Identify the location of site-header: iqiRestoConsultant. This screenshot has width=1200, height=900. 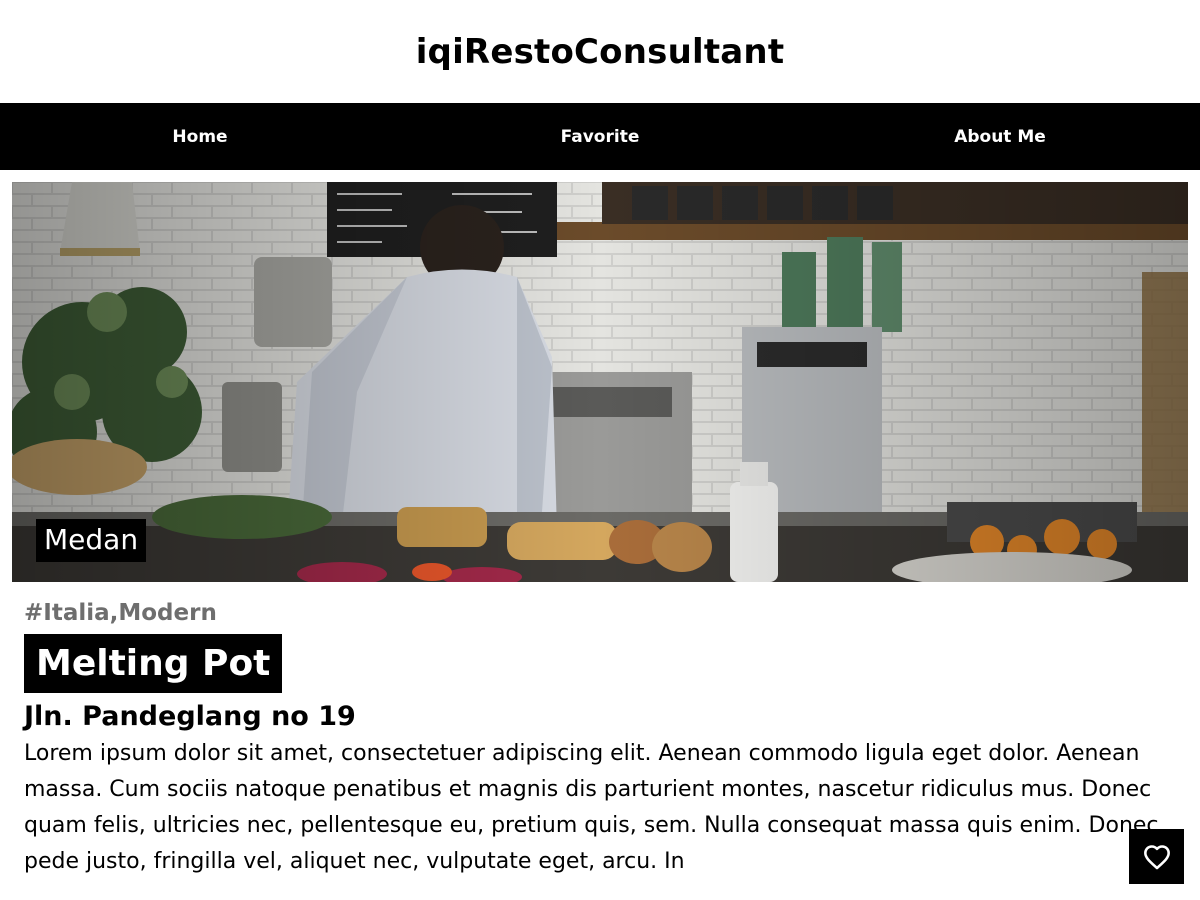
(600, 51).